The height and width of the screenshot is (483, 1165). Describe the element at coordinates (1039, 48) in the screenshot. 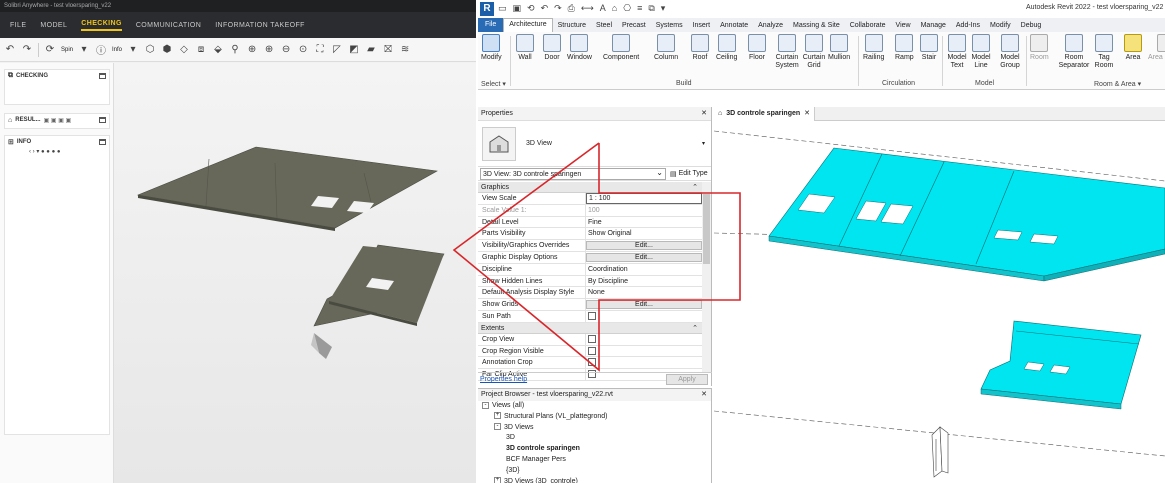

I see `room-button: Room` at that location.